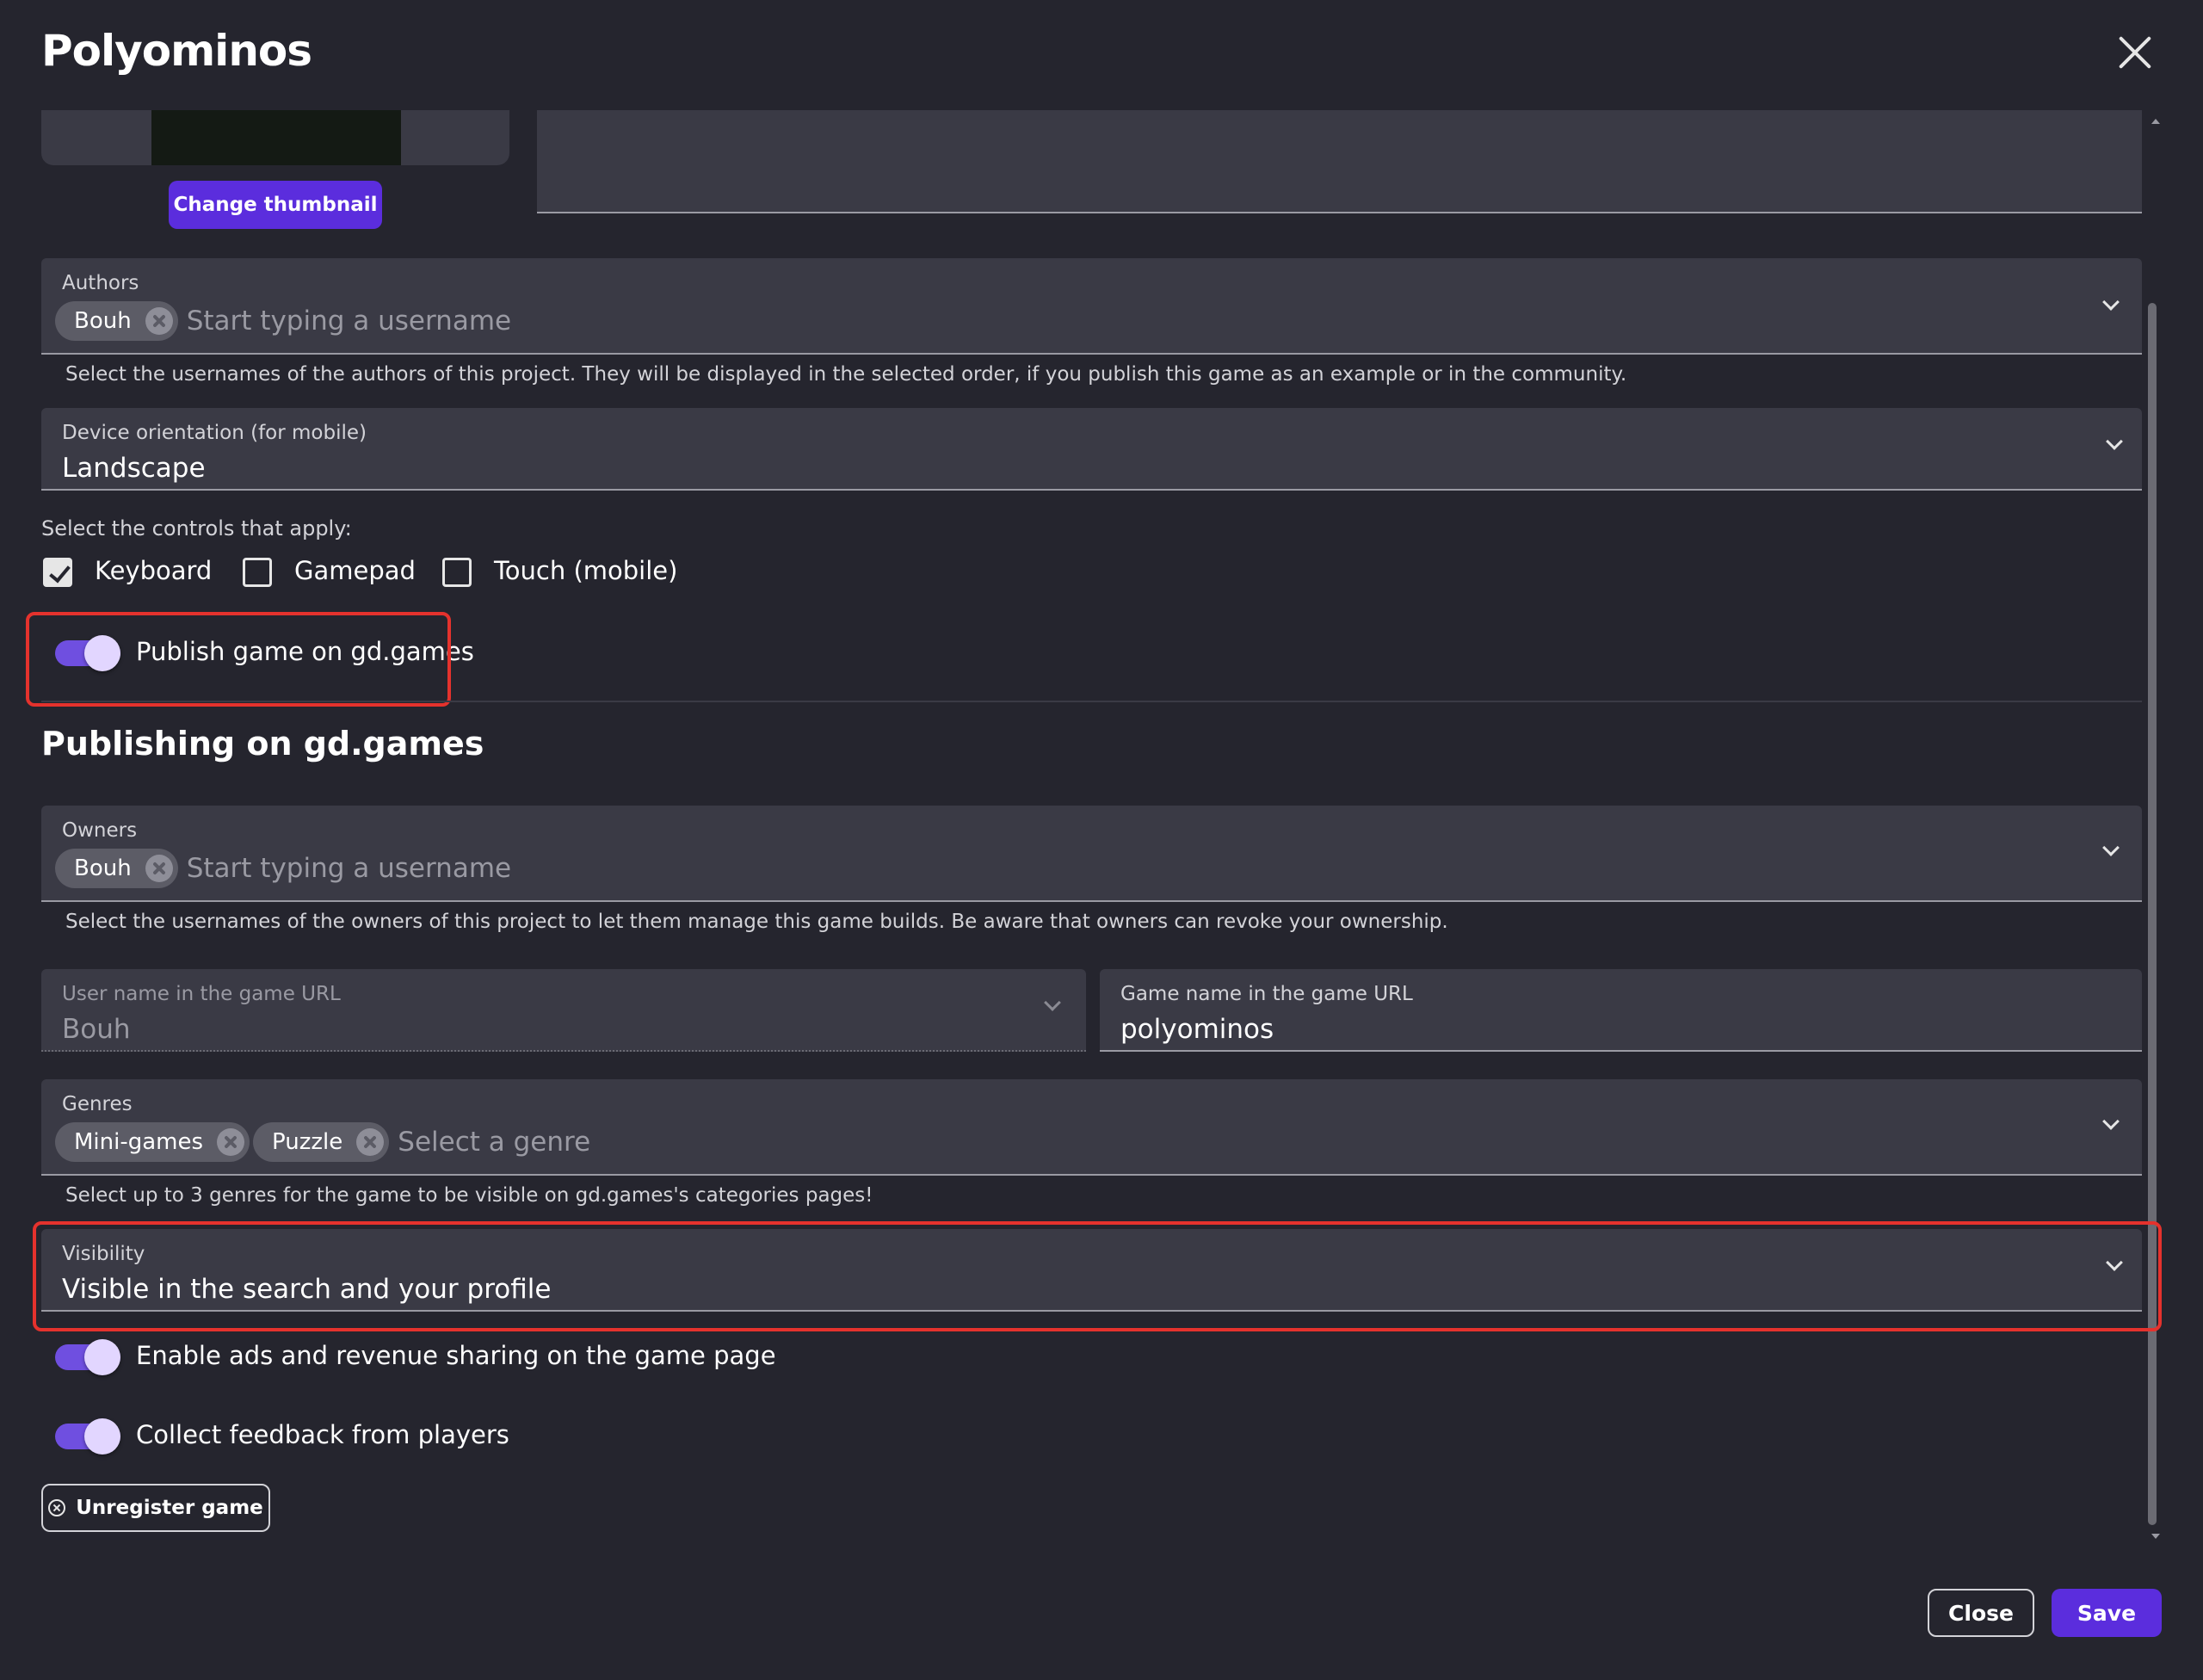  What do you see at coordinates (1092, 701) in the screenshot?
I see `section-divider` at bounding box center [1092, 701].